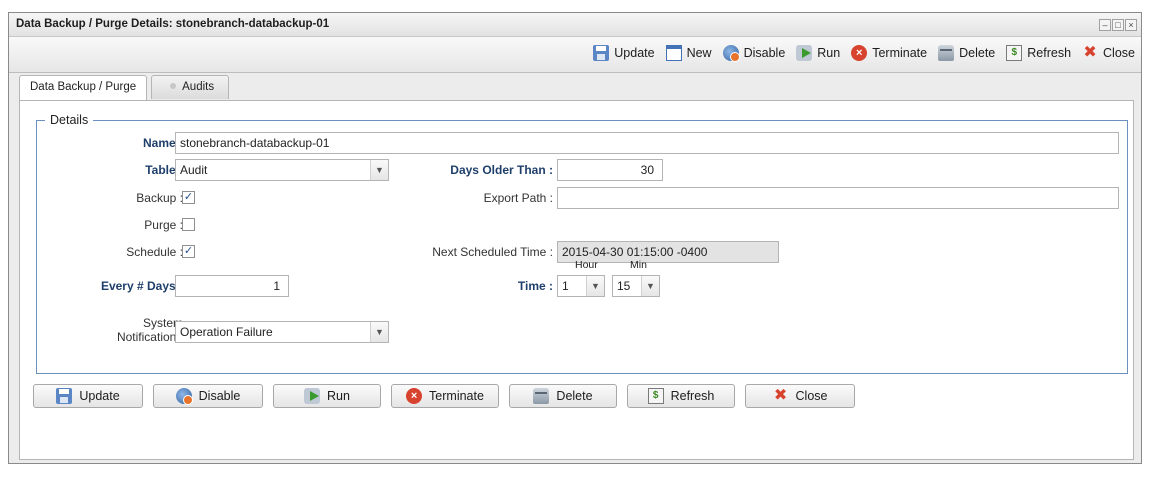 The image size is (1150, 477). What do you see at coordinates (1119, 53) in the screenshot?
I see `toolbar-close-label: Close` at bounding box center [1119, 53].